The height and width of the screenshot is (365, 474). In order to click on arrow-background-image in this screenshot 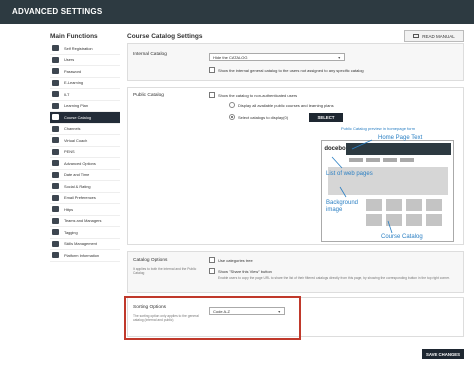, I will do `click(343, 192)`.